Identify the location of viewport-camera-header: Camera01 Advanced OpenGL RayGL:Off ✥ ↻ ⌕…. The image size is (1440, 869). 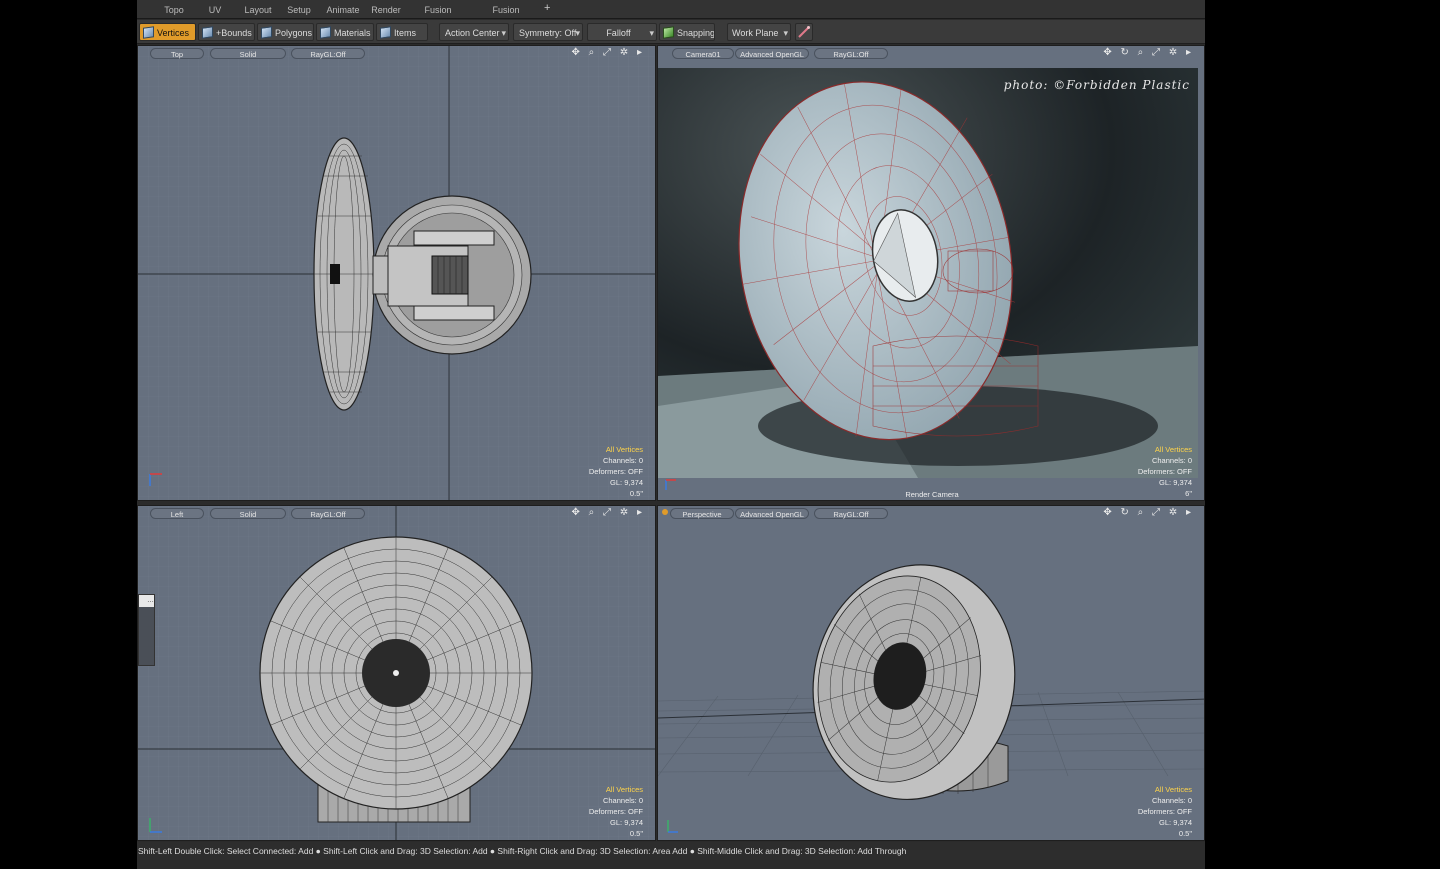
(931, 53).